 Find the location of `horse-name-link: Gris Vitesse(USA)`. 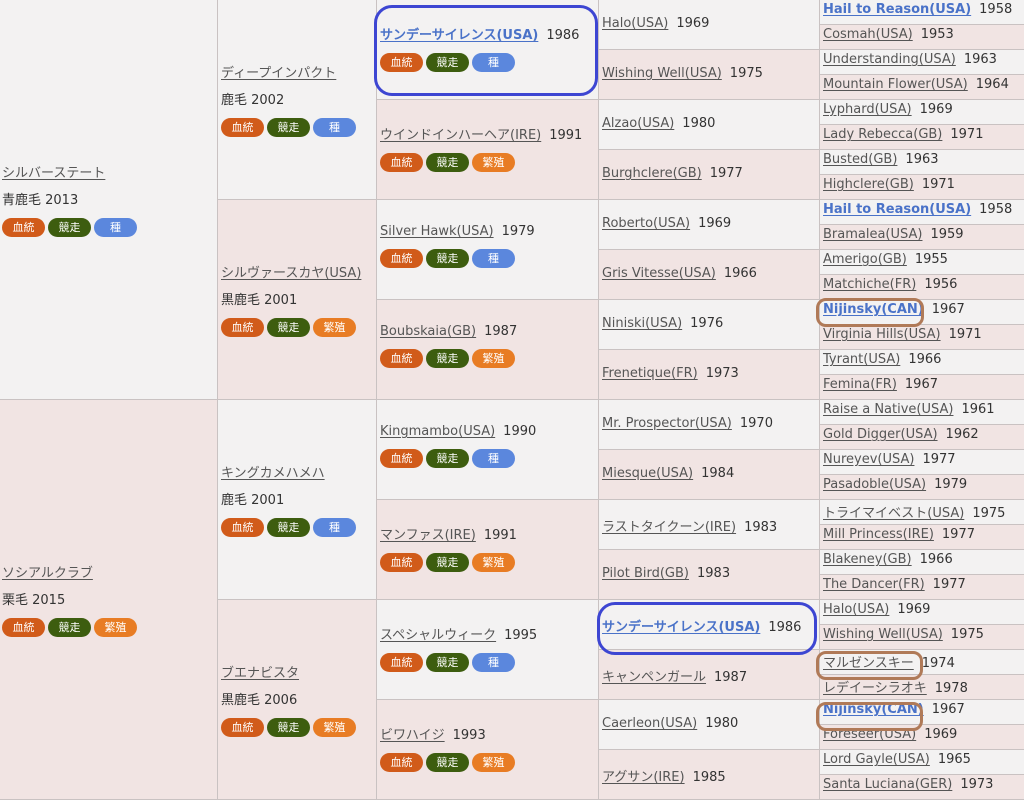

horse-name-link: Gris Vitesse(USA) is located at coordinates (659, 273).